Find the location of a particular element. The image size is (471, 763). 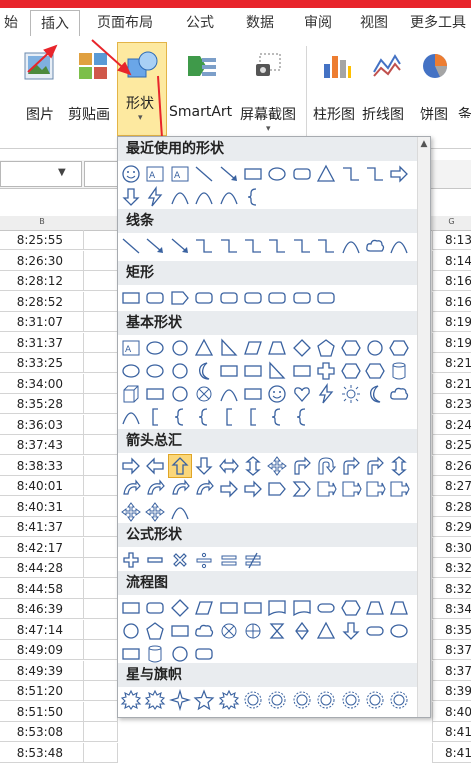

cell-b: 8:53:08 is located at coordinates (42, 732).